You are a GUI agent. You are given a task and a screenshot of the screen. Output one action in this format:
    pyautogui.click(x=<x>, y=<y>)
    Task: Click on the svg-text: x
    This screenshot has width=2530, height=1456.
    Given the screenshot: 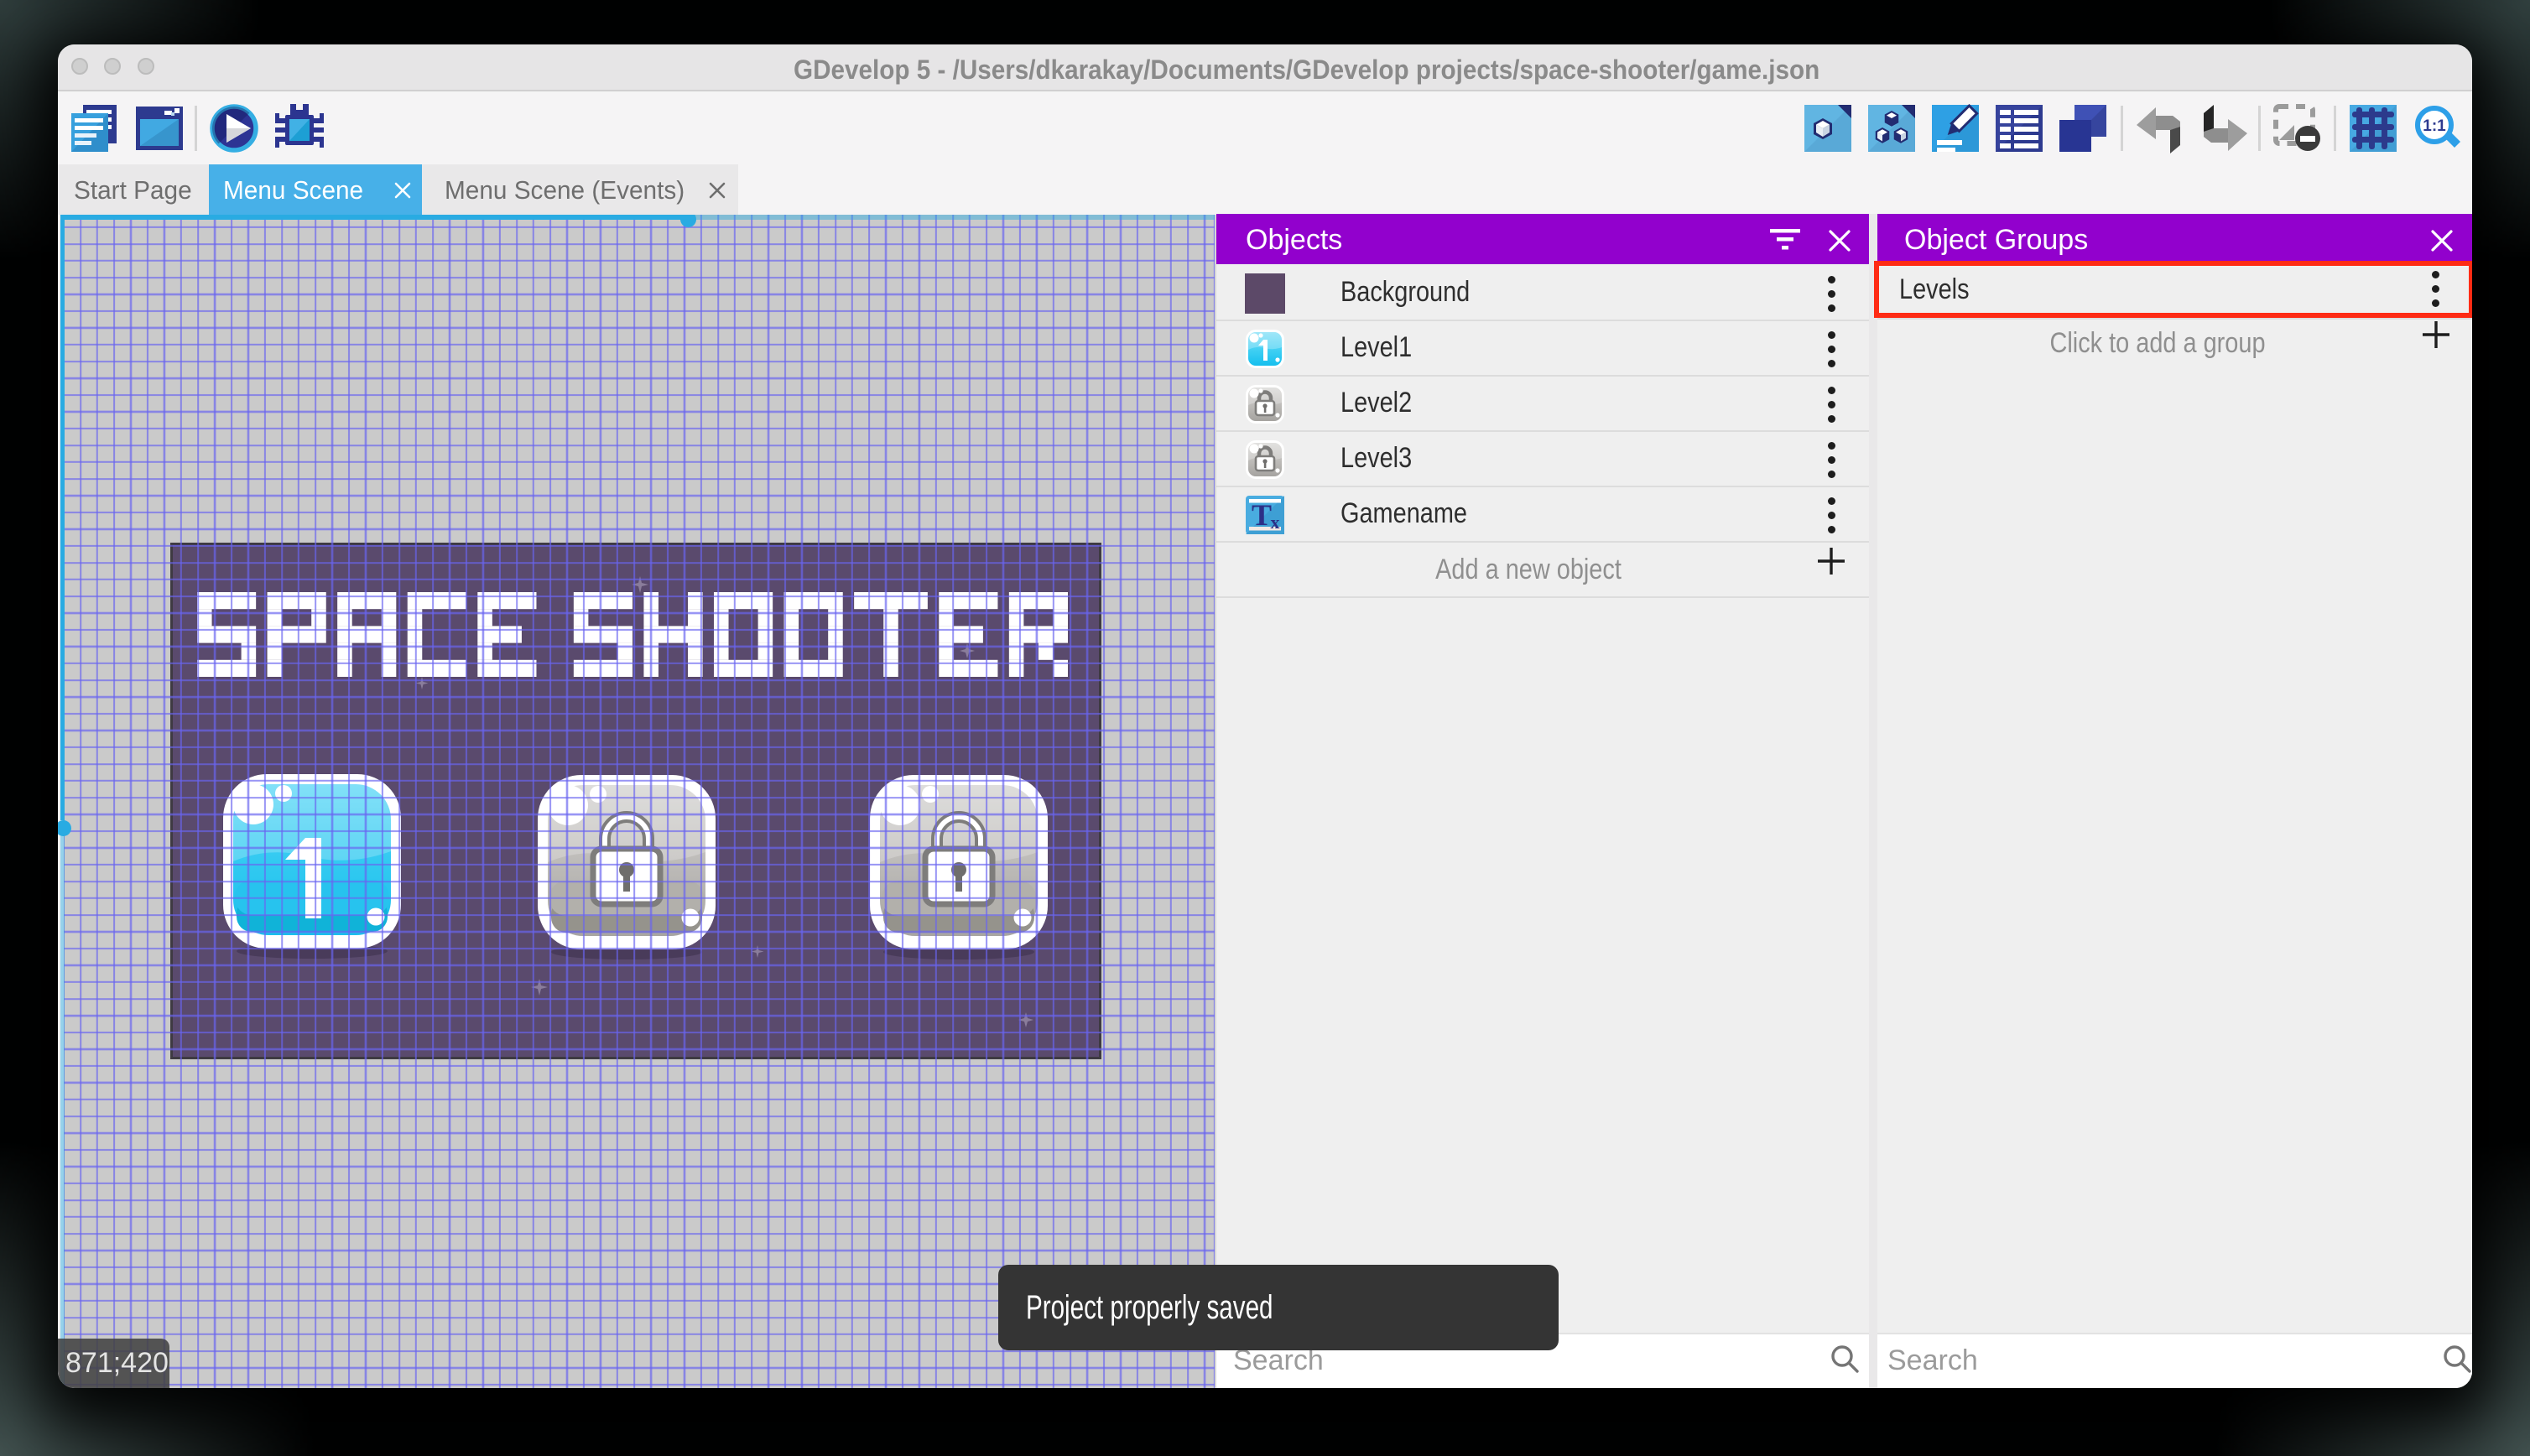 What is the action you would take?
    pyautogui.click(x=1275, y=522)
    